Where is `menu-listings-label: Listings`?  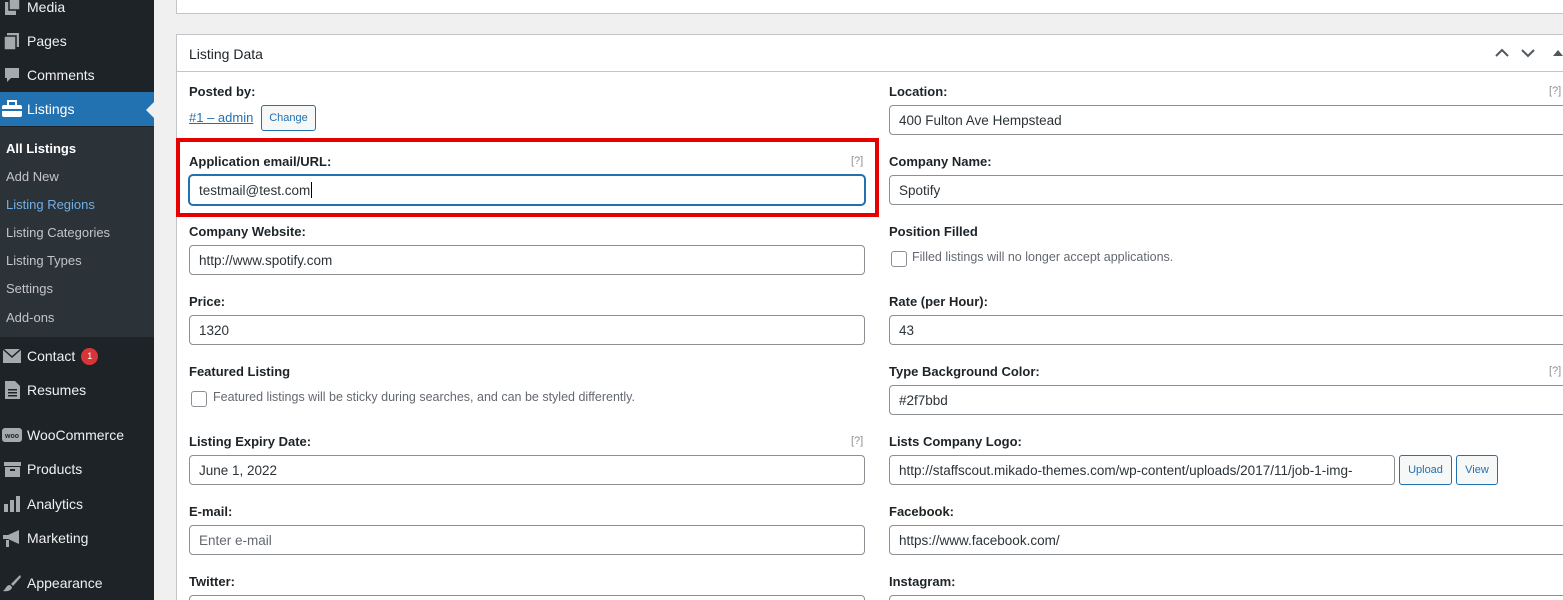
menu-listings-label: Listings is located at coordinates (51, 109).